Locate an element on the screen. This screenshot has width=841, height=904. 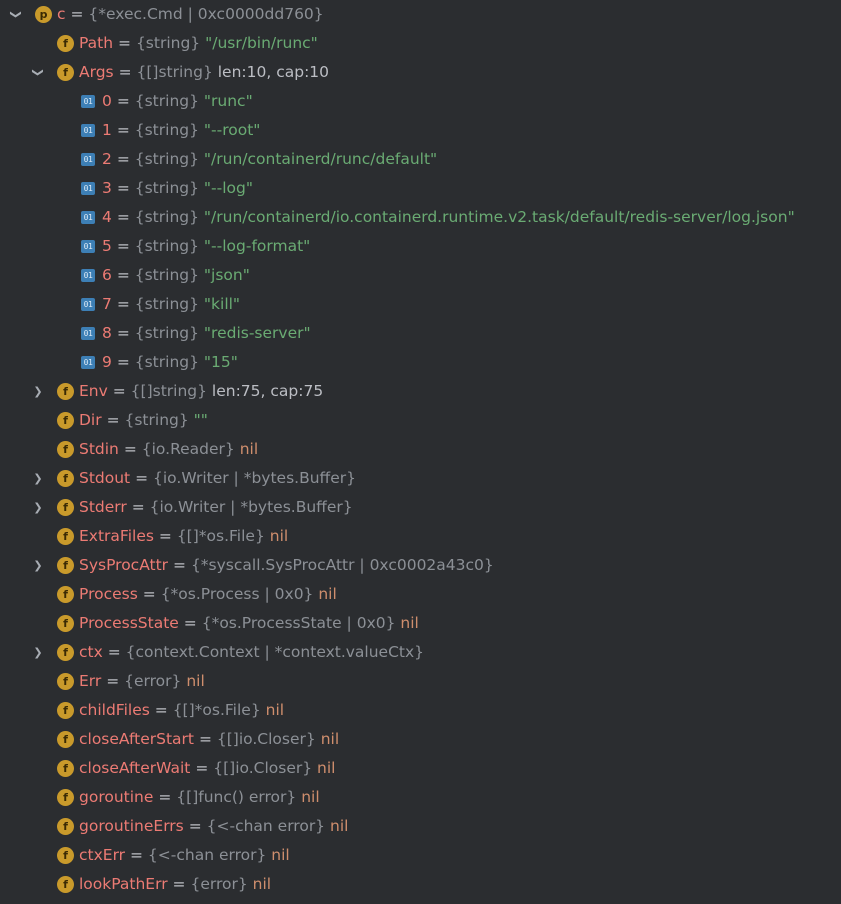
tree-row-stdout: ❯ f Stdout = {io.Writer | *bytes.Buffer} is located at coordinates (420, 478).